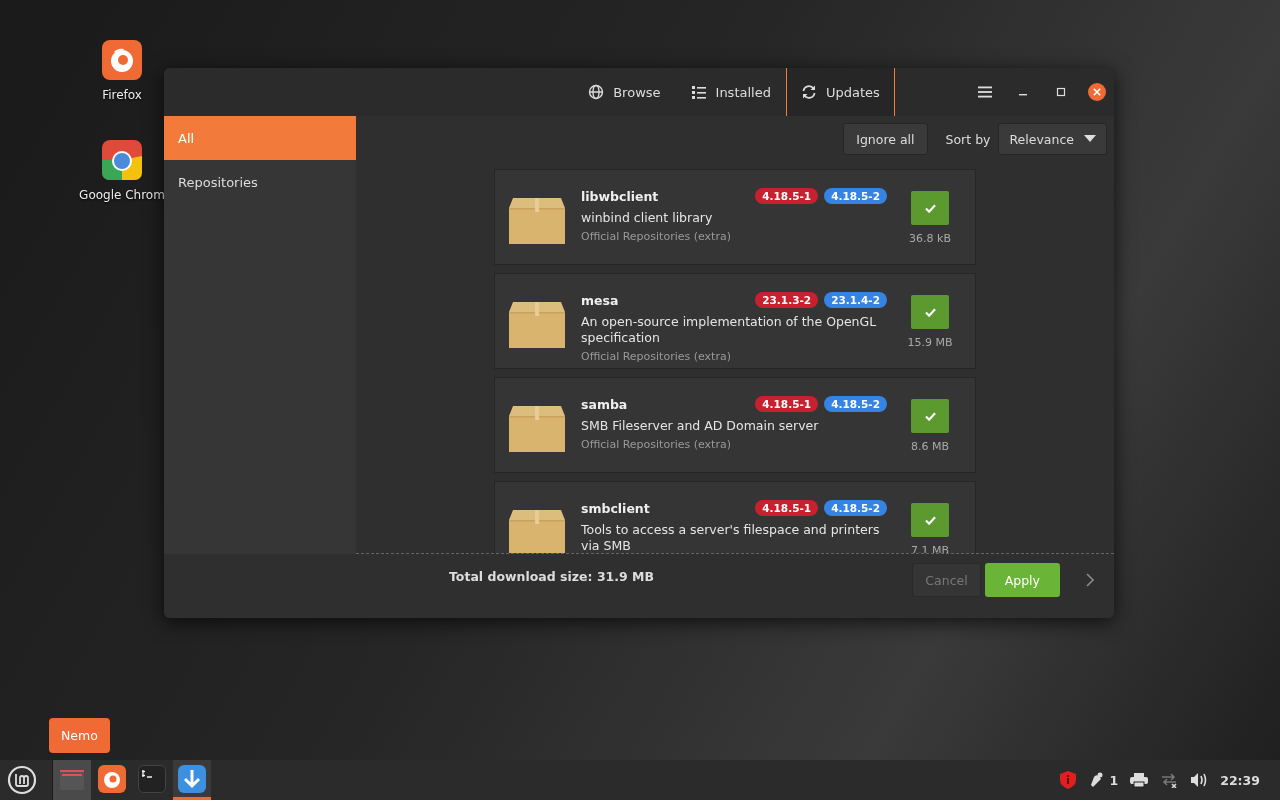 Image resolution: width=1280 pixels, height=800 pixels. Describe the element at coordinates (930, 446) in the screenshot. I see `download-size: 8.6 MB` at that location.